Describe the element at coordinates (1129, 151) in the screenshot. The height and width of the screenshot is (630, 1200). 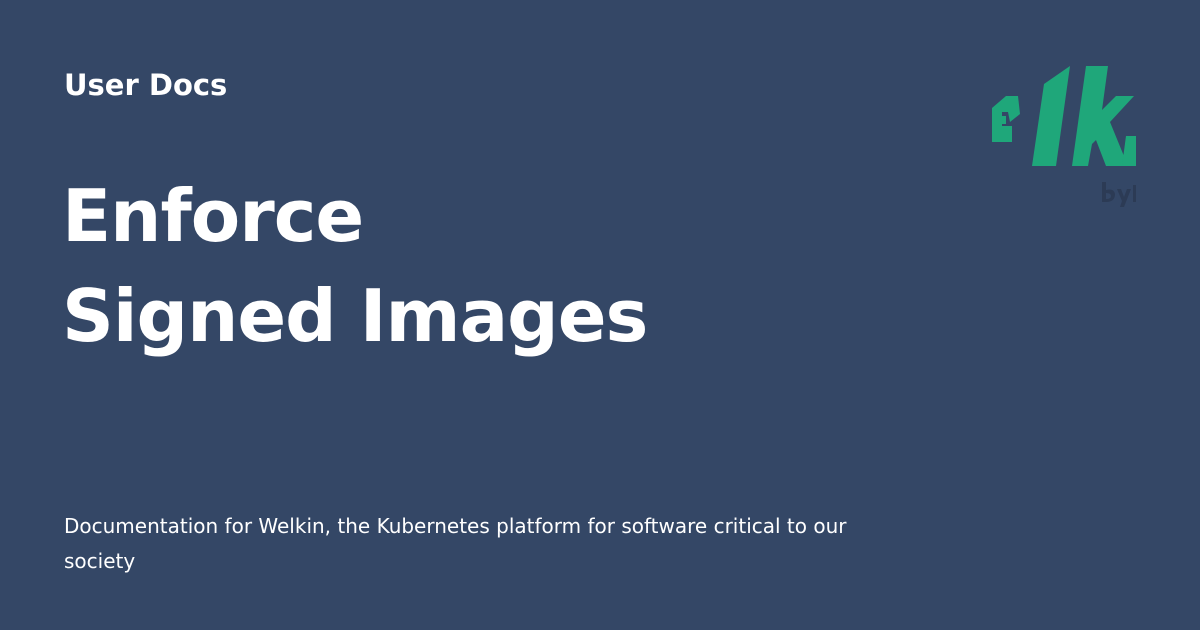
I see `logo-letter-i` at that location.